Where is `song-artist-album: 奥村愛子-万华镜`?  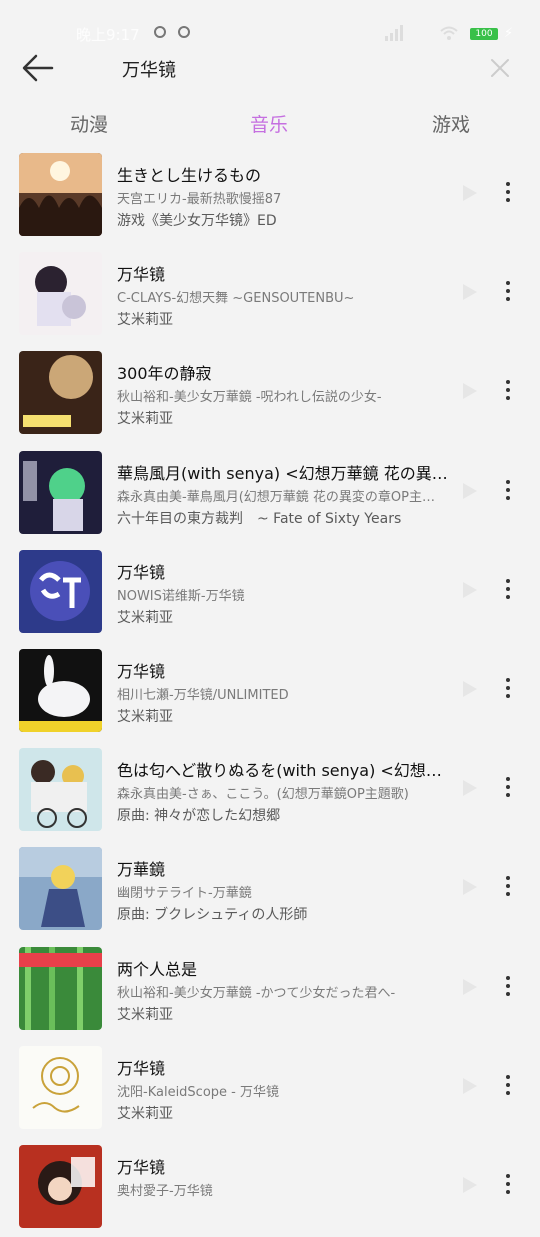
song-artist-album: 奥村愛子-万华镜 is located at coordinates (165, 1191).